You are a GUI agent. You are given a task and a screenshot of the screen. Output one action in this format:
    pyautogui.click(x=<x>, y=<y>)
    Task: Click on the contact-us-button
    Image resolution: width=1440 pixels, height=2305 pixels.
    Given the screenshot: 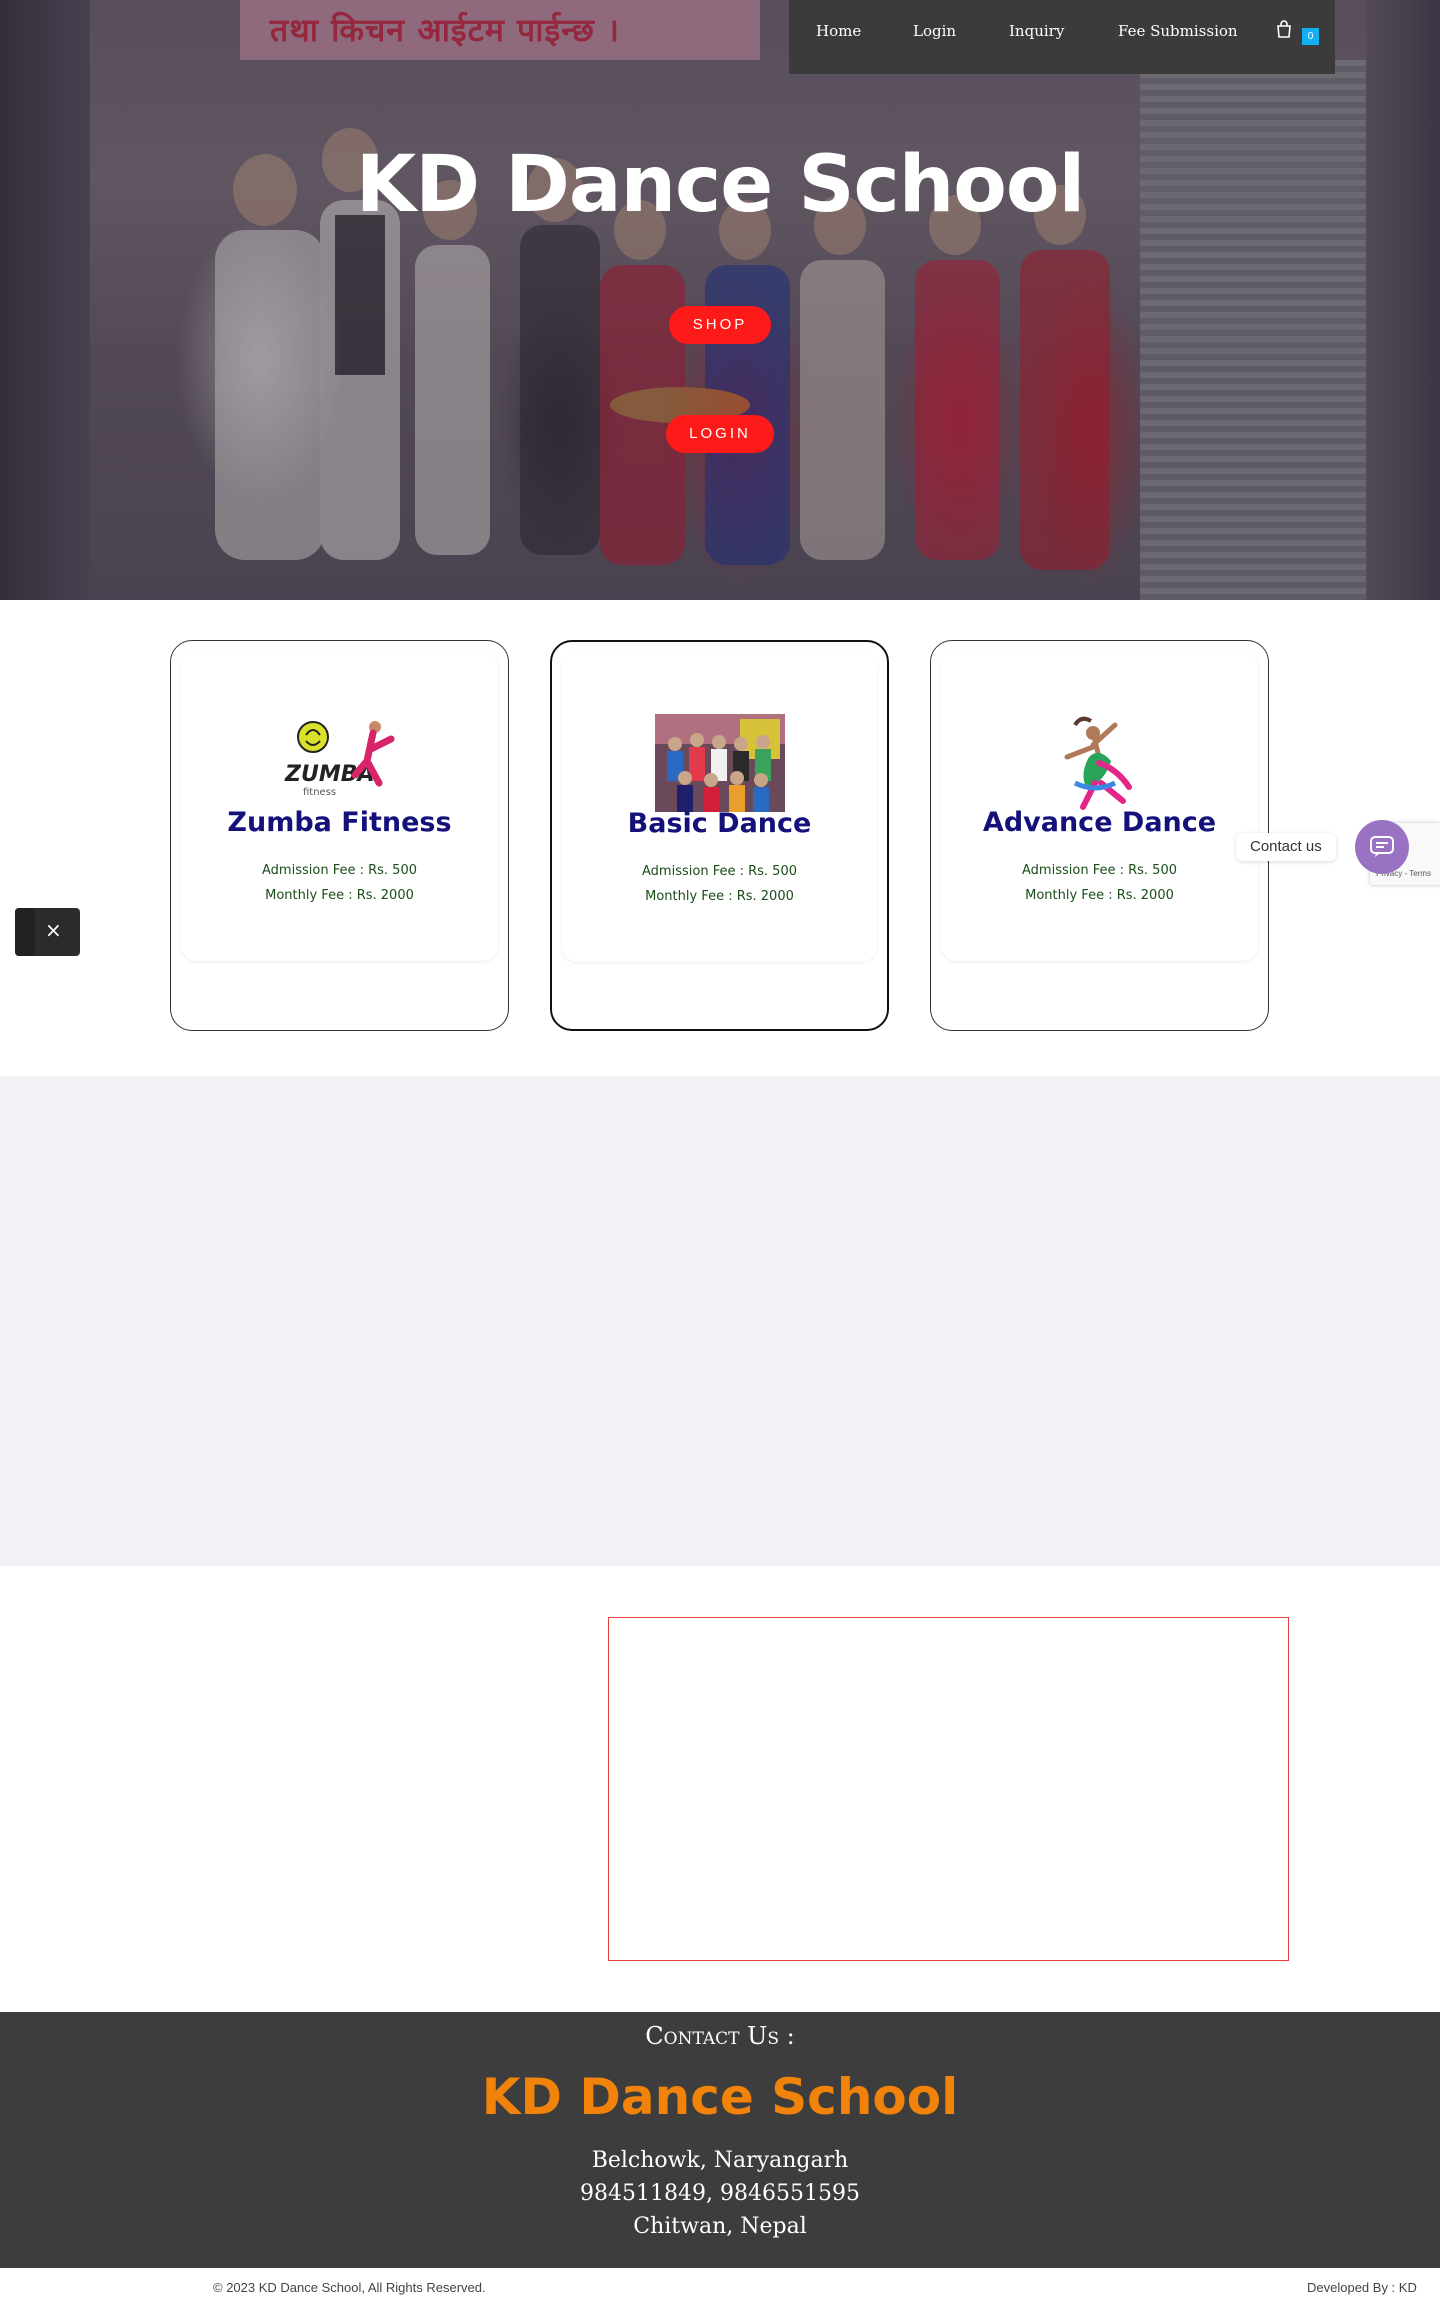 What is the action you would take?
    pyautogui.click(x=1382, y=847)
    